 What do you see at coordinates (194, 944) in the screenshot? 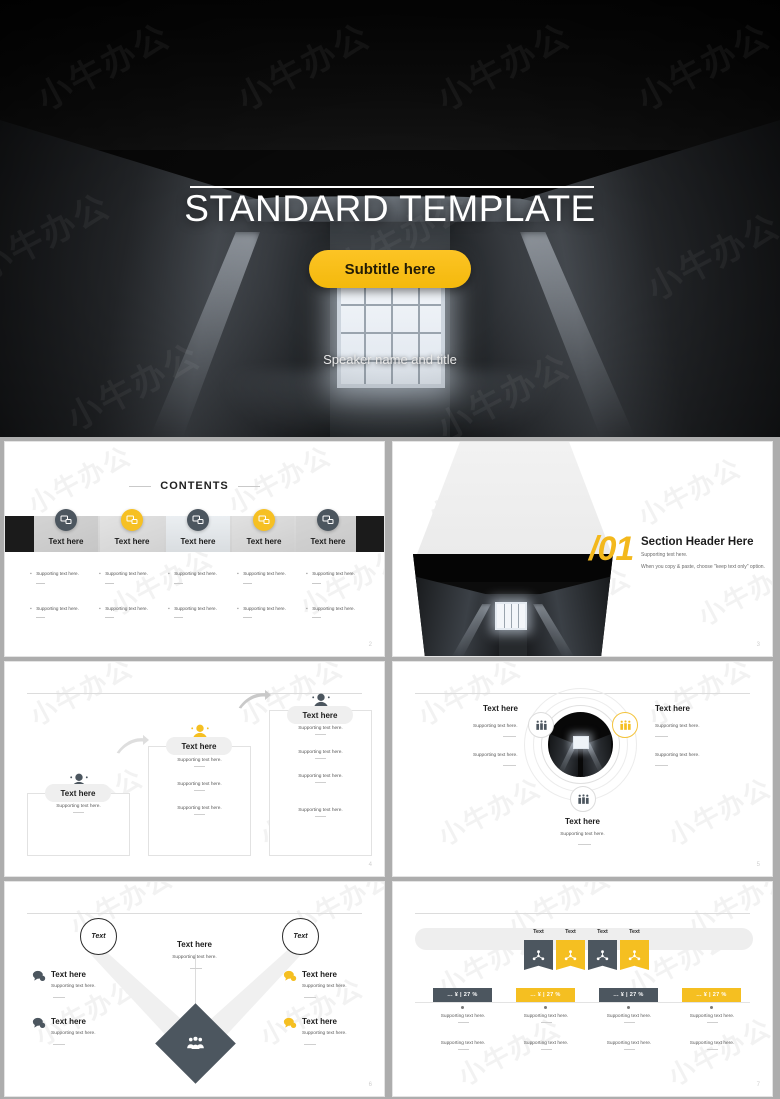
I see `center-heading: Text here` at bounding box center [194, 944].